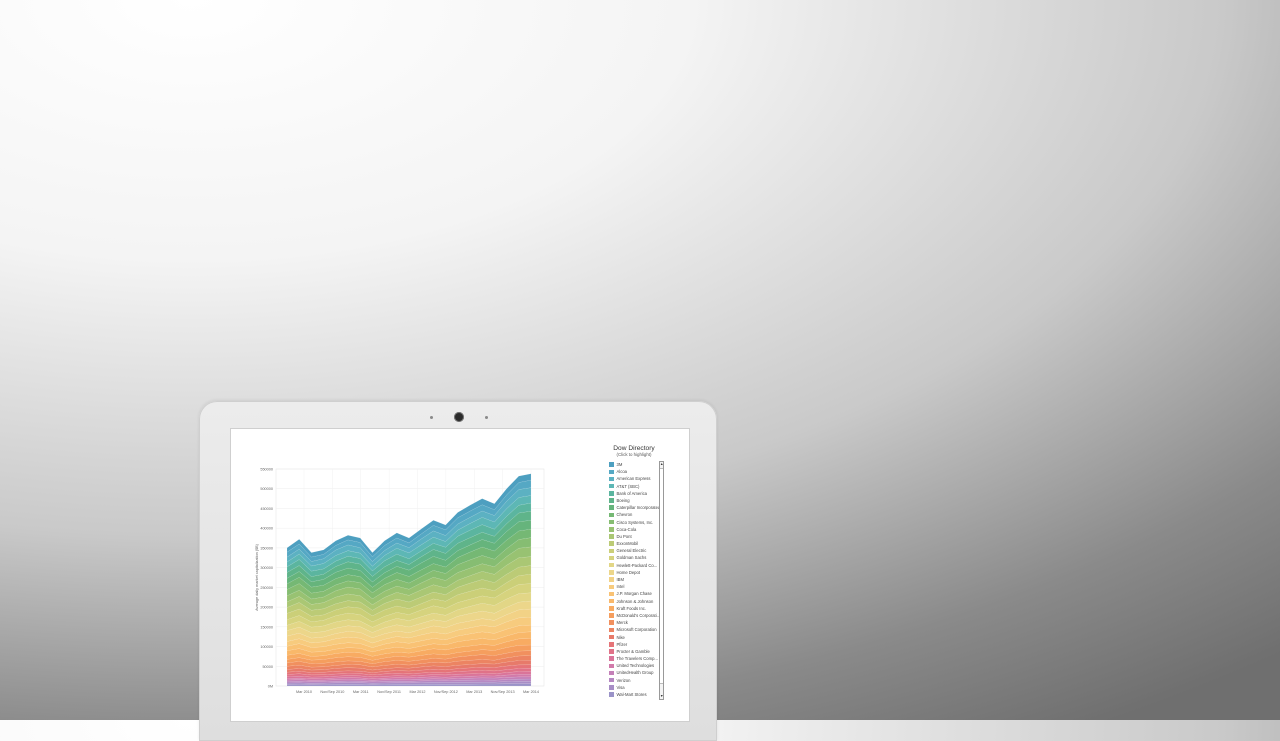 Image resolution: width=1280 pixels, height=741 pixels. What do you see at coordinates (446, 692) in the screenshot?
I see `x-tick-label: Nov/Sep 2012` at bounding box center [446, 692].